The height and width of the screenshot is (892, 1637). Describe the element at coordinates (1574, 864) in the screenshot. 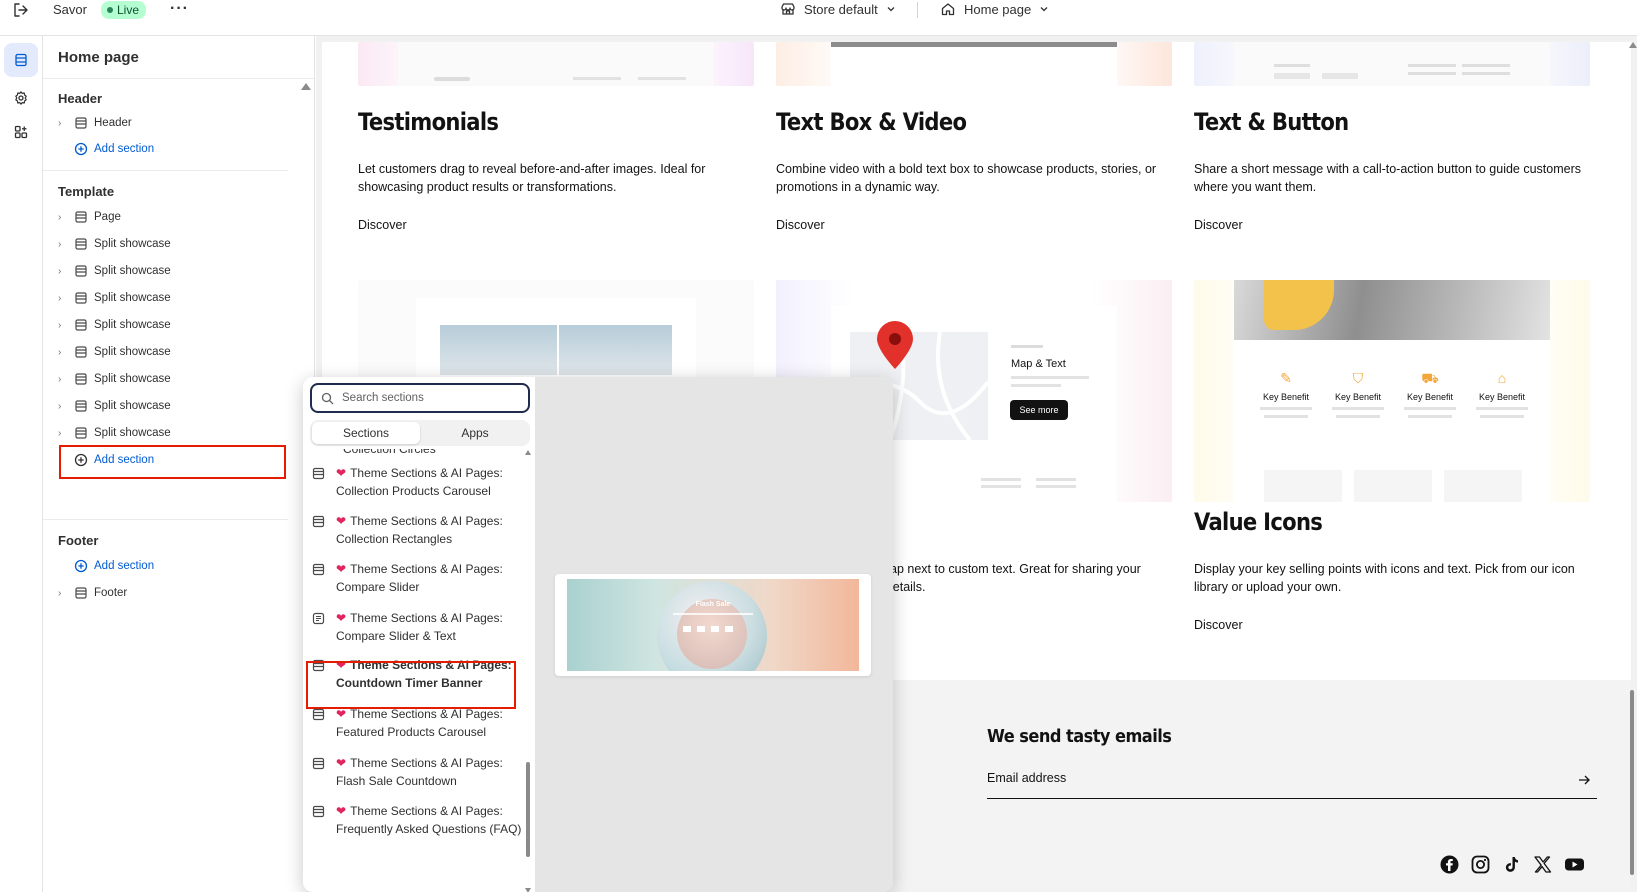

I see `youtube-icon` at that location.